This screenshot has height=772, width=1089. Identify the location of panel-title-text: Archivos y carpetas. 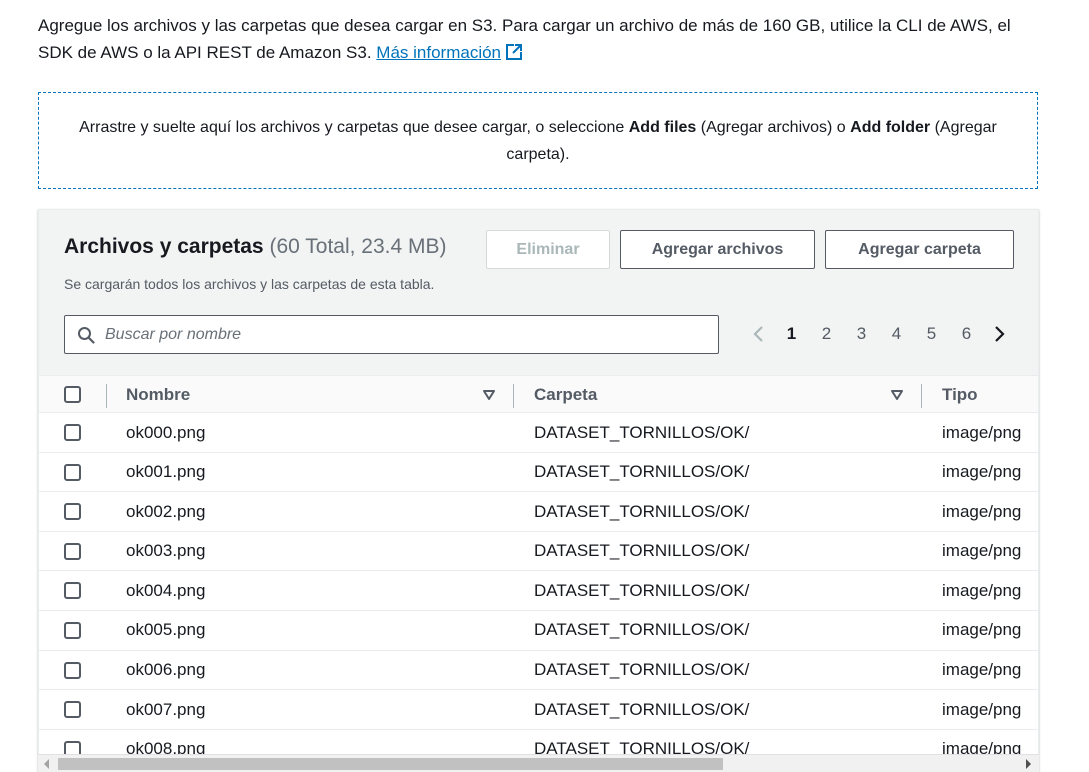
(164, 246).